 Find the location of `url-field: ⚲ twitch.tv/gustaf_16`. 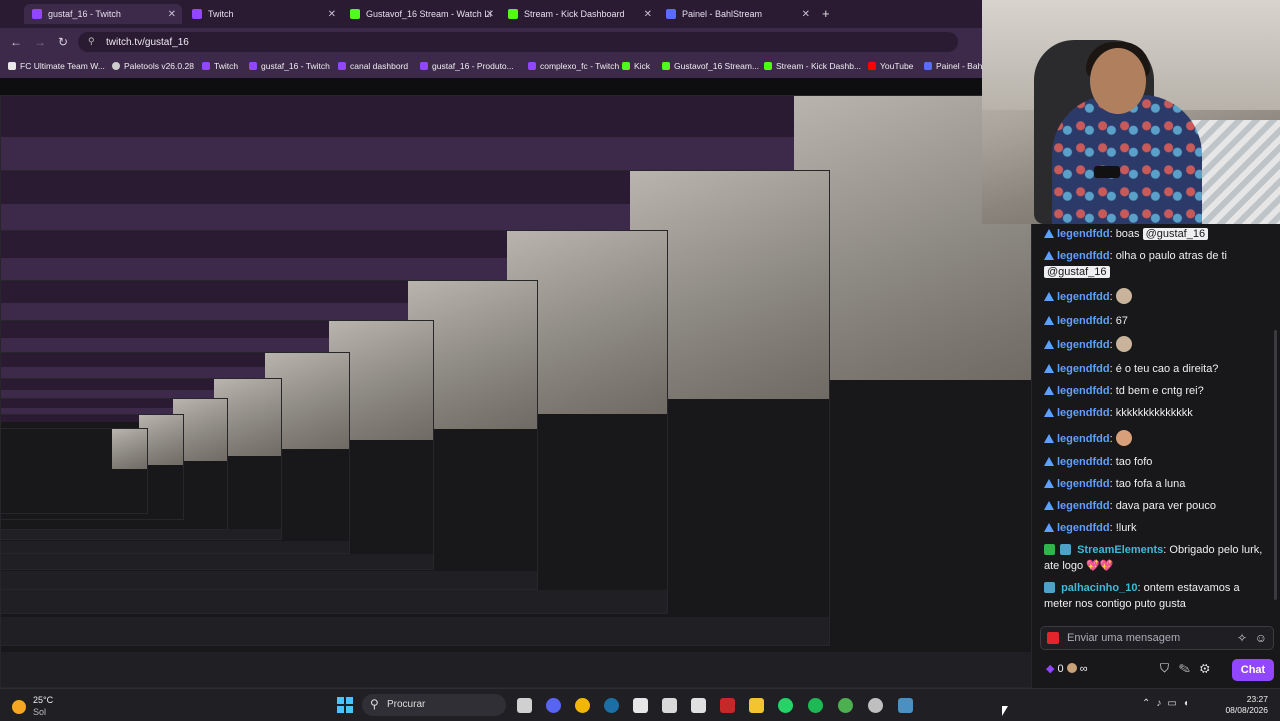

url-field: ⚲ twitch.tv/gustaf_16 is located at coordinates (518, 42).